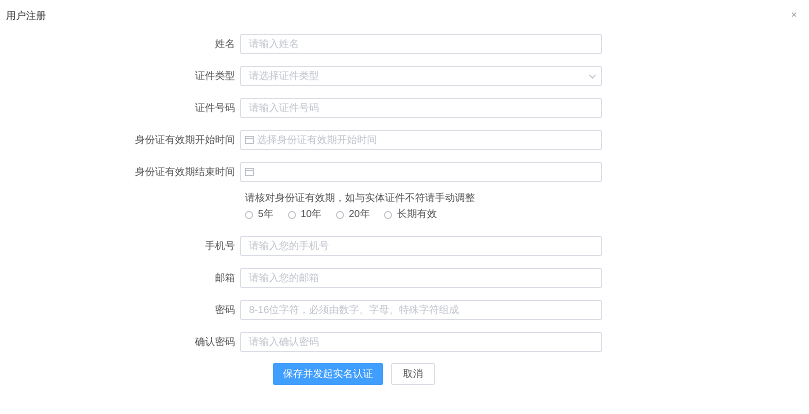 The image size is (809, 414). What do you see at coordinates (259, 214) in the screenshot?
I see `radio-option: 5年` at bounding box center [259, 214].